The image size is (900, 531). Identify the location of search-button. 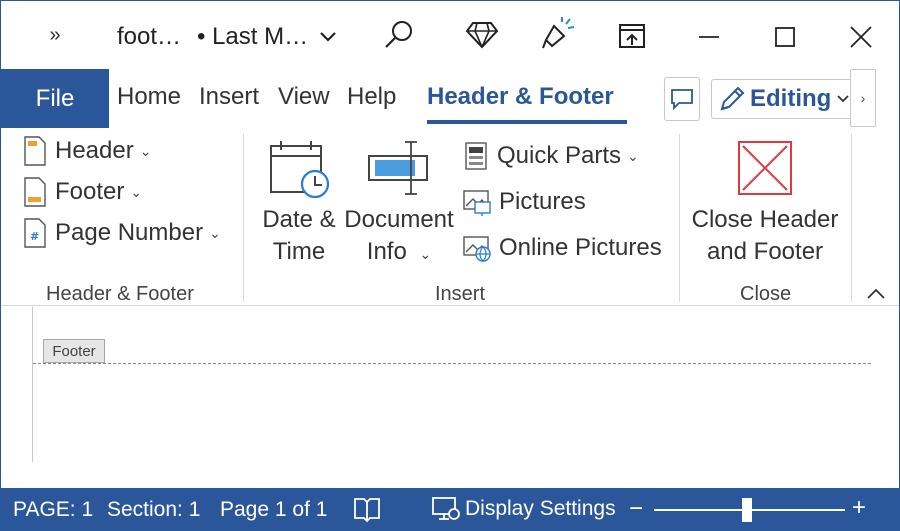
(399, 35).